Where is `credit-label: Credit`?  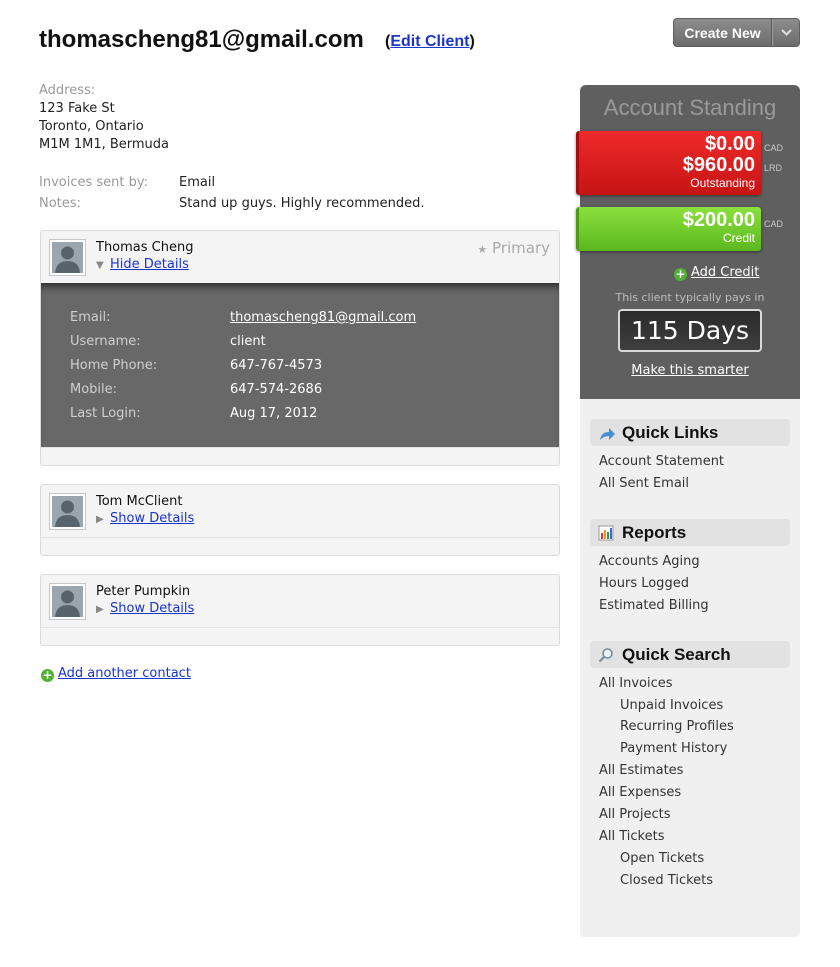
credit-label: Credit is located at coordinates (738, 238).